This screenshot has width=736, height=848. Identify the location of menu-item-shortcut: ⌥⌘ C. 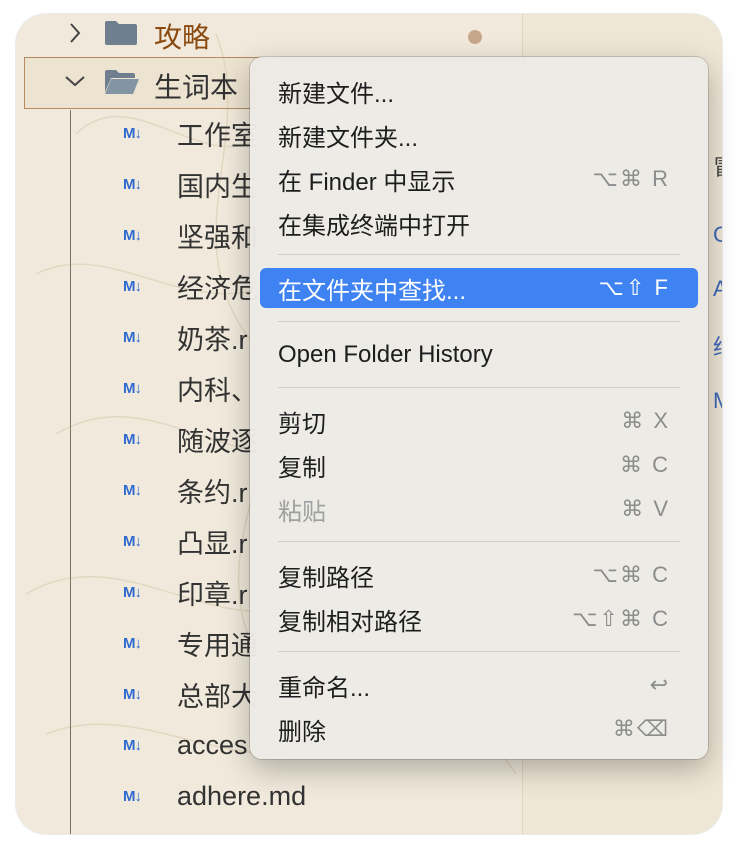
(631, 574).